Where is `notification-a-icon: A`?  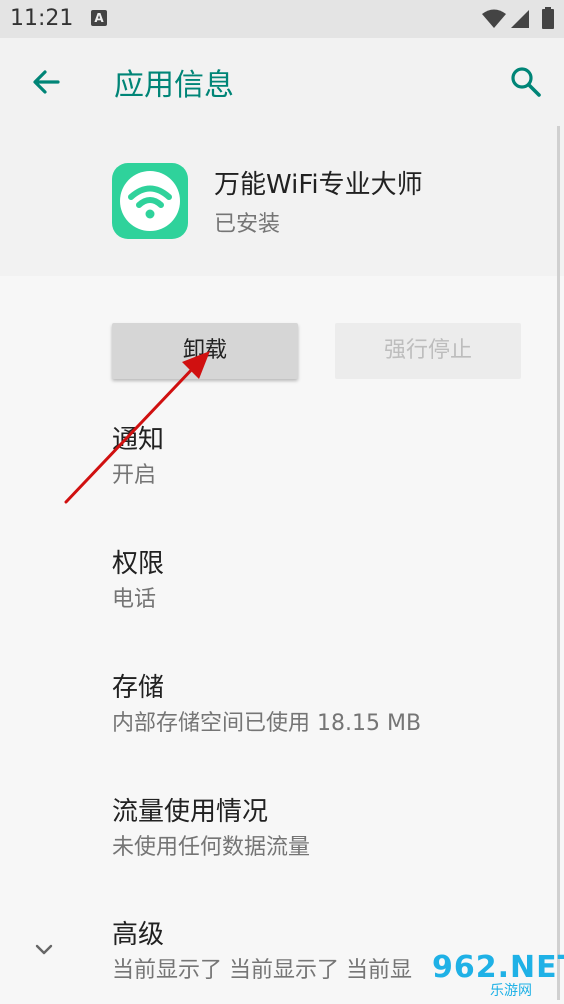 notification-a-icon: A is located at coordinates (99, 18).